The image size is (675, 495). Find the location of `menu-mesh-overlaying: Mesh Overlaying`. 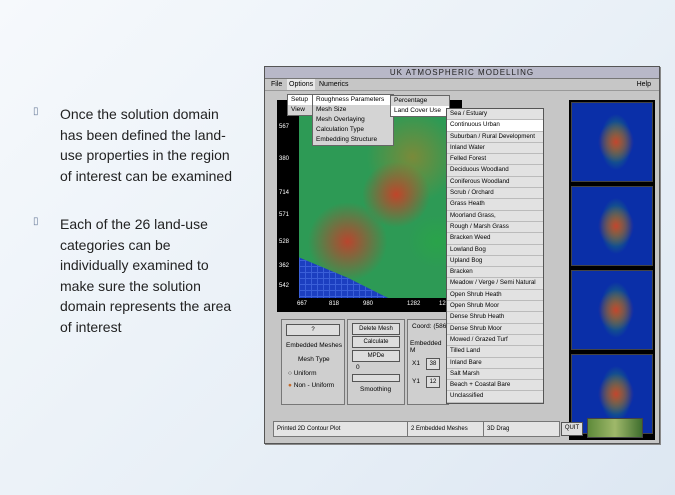

menu-mesh-overlaying: Mesh Overlaying is located at coordinates (353, 120).